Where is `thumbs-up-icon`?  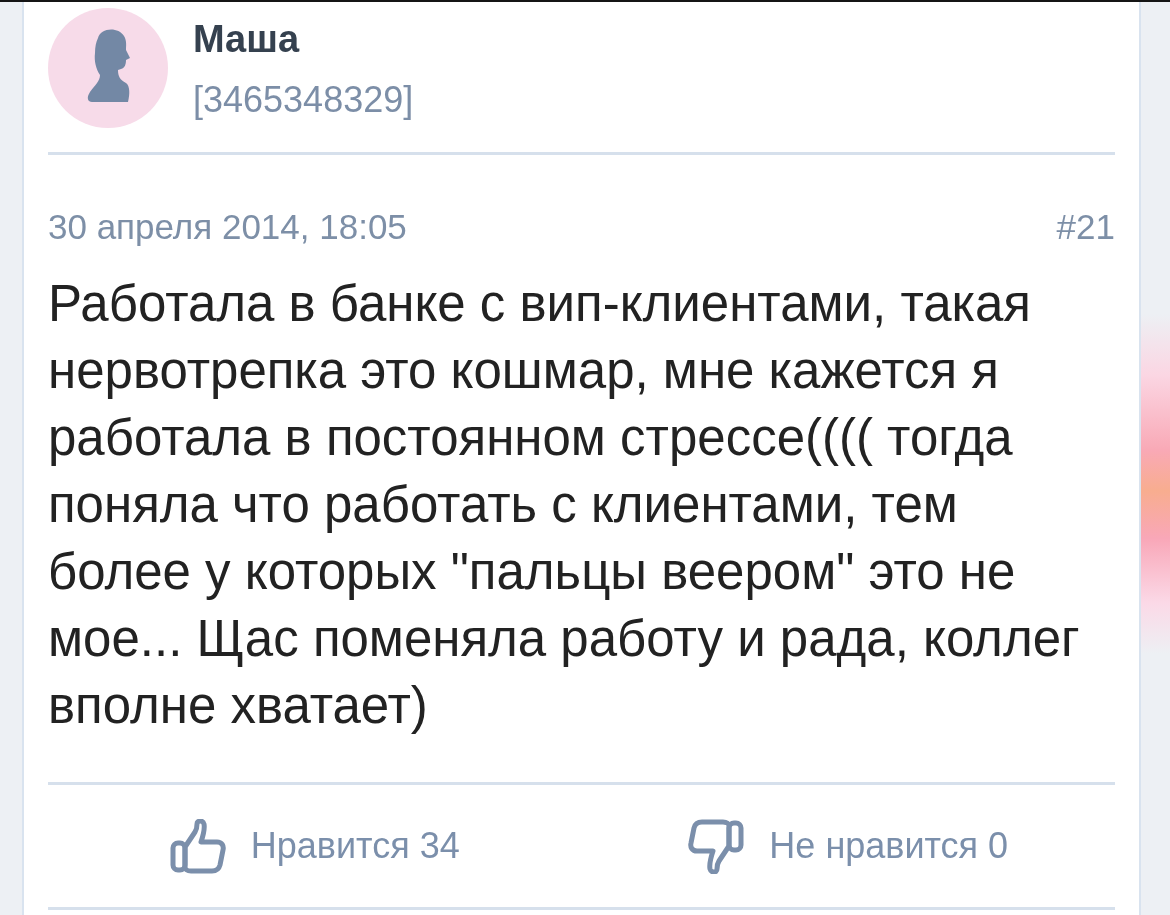
thumbs-up-icon is located at coordinates (197, 846).